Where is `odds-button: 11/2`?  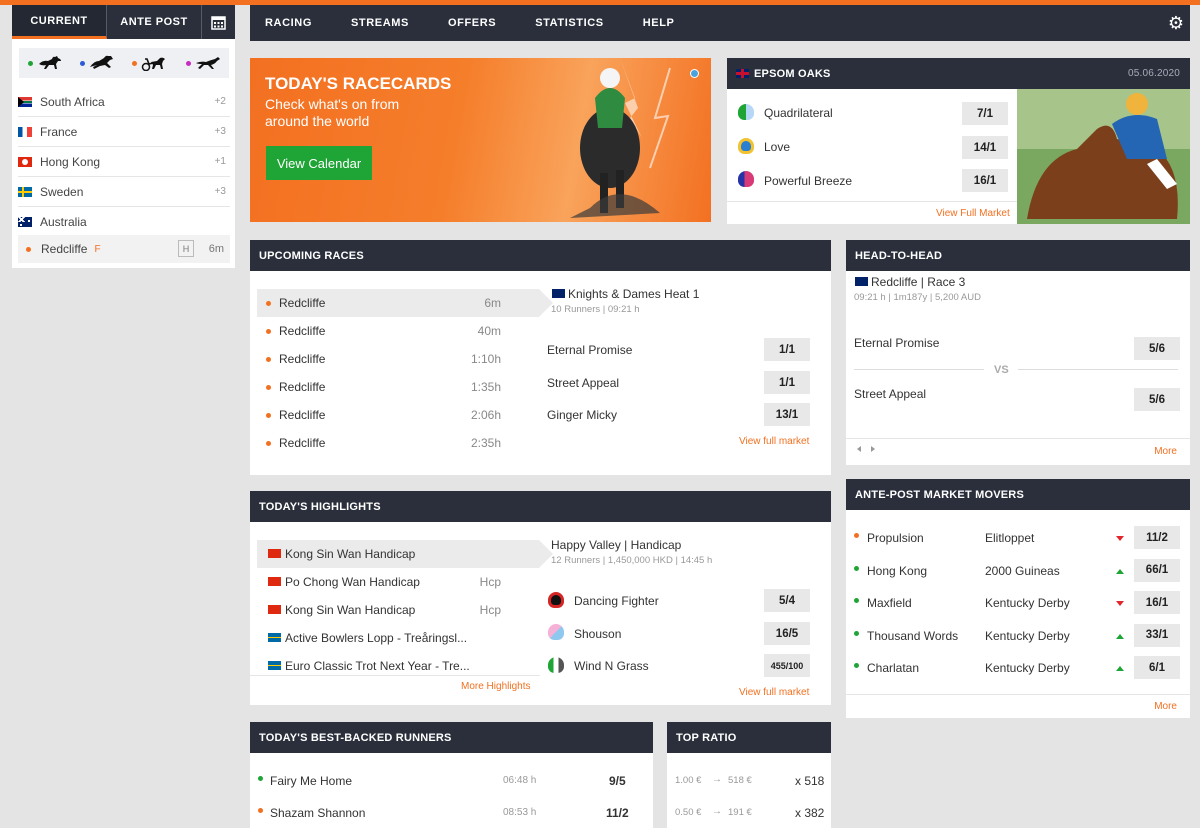 odds-button: 11/2 is located at coordinates (1157, 537).